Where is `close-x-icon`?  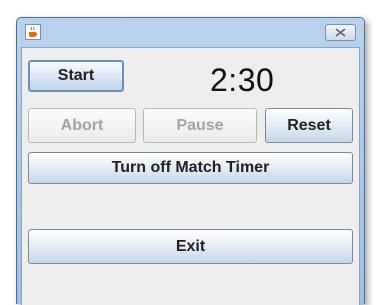 close-x-icon is located at coordinates (340, 32).